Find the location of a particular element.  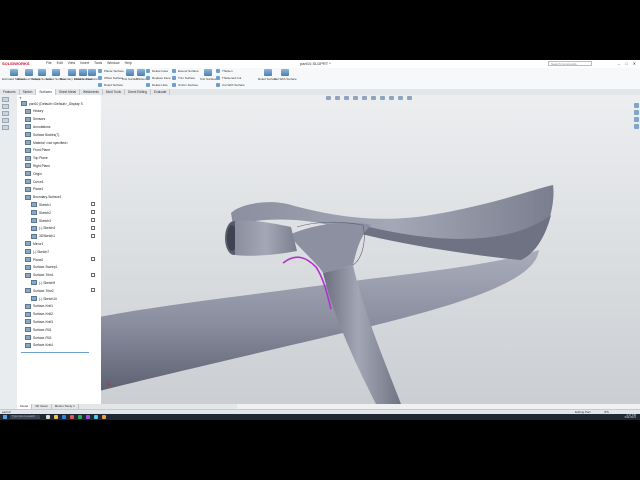

tree-item: Sensors is located at coordinates (35, 119).